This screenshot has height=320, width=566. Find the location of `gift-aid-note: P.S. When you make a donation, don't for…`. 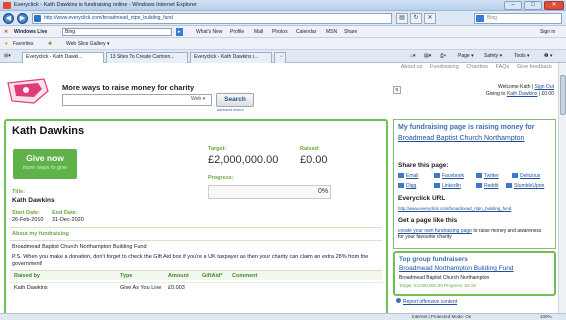

gift-aid-note: P.S. When you make a donation, don't for… is located at coordinates (190, 260).